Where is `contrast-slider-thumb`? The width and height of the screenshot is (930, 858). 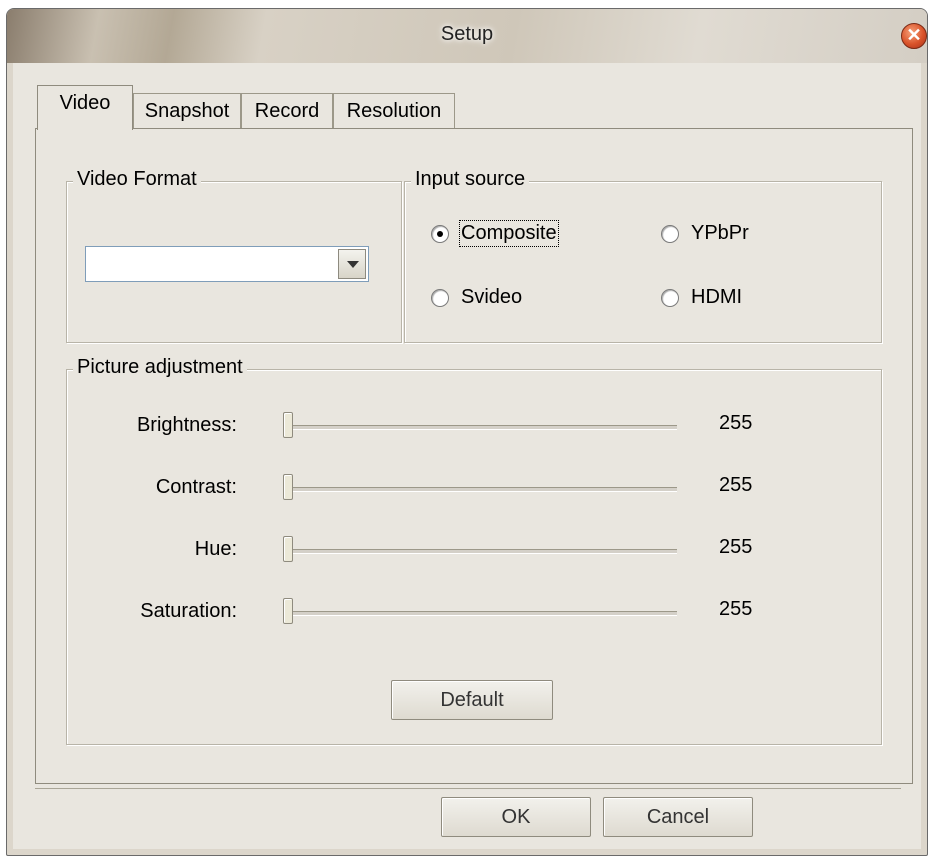
contrast-slider-thumb is located at coordinates (288, 487).